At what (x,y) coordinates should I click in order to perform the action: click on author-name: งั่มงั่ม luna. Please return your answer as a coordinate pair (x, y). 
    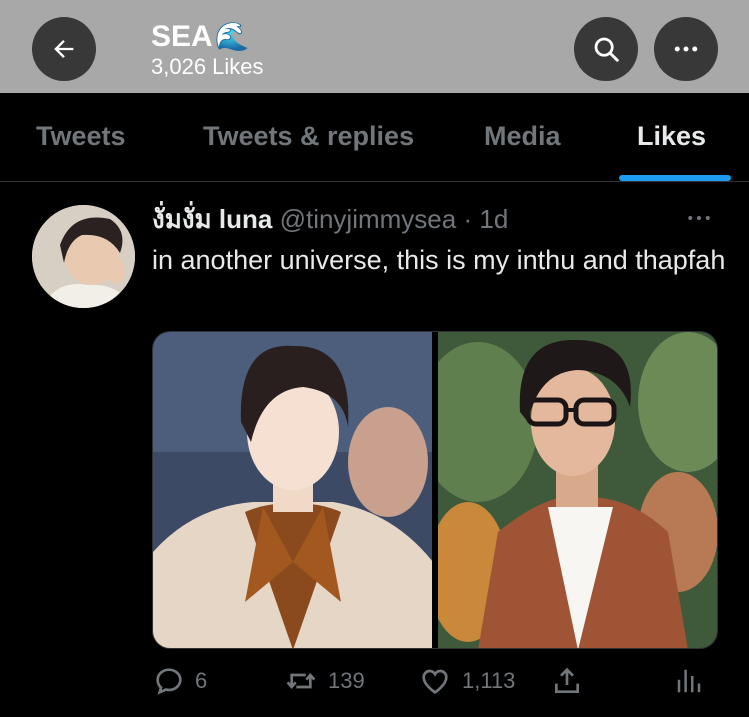
    Looking at the image, I should click on (212, 219).